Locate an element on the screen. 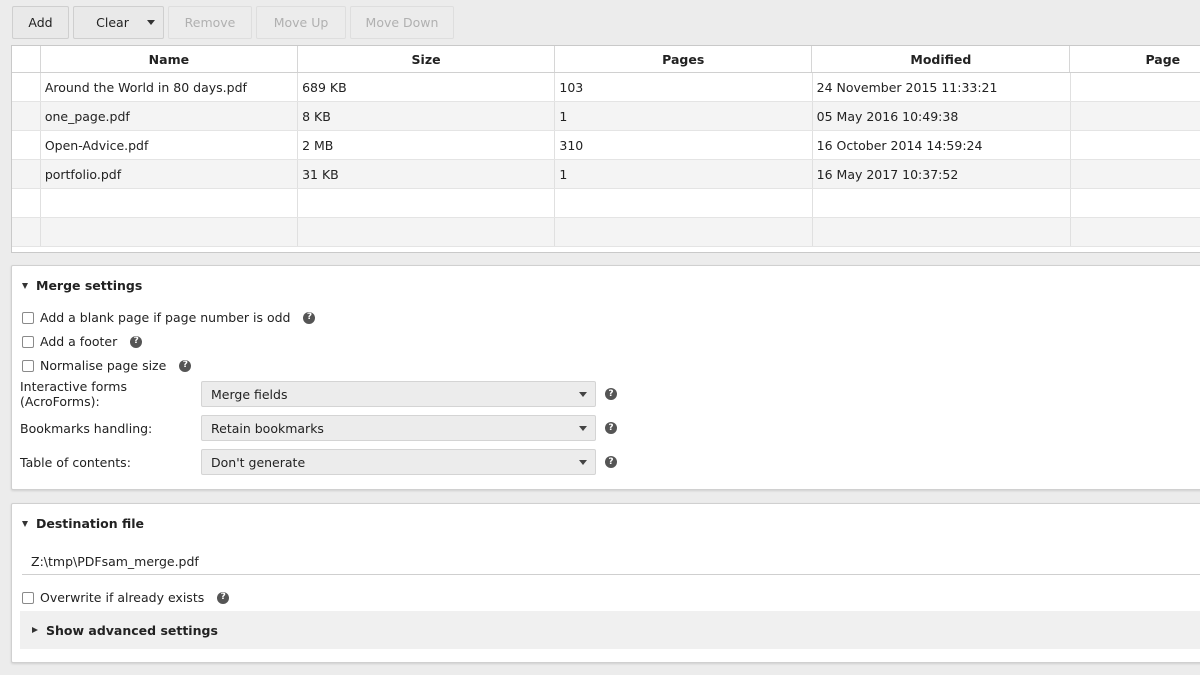 Image resolution: width=1200 pixels, height=675 pixels. merge-settings-title: Merge settings is located at coordinates (89, 285).